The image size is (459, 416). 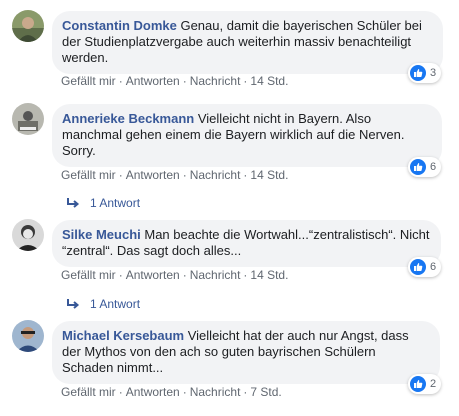 I want to click on timestamp: 7 Std., so click(x=265, y=392).